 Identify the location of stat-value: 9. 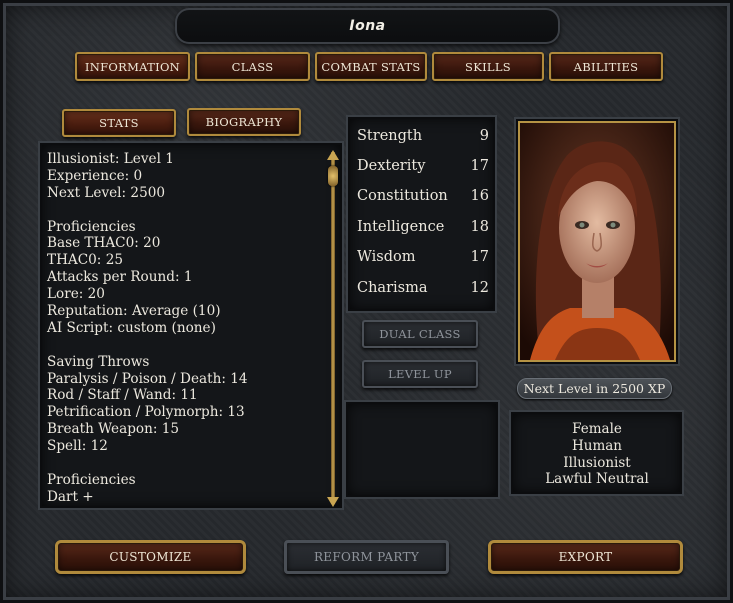
(484, 136).